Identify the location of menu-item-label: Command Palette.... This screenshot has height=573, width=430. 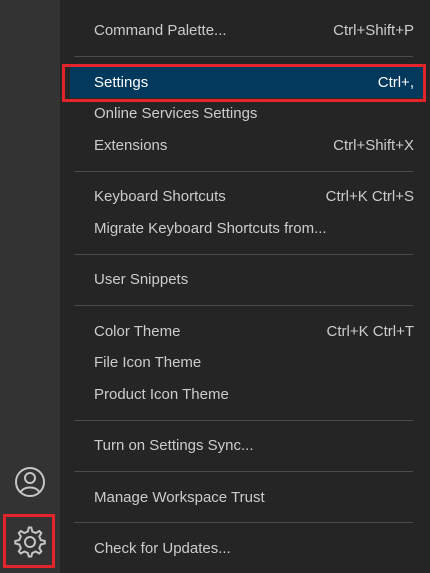
(160, 30).